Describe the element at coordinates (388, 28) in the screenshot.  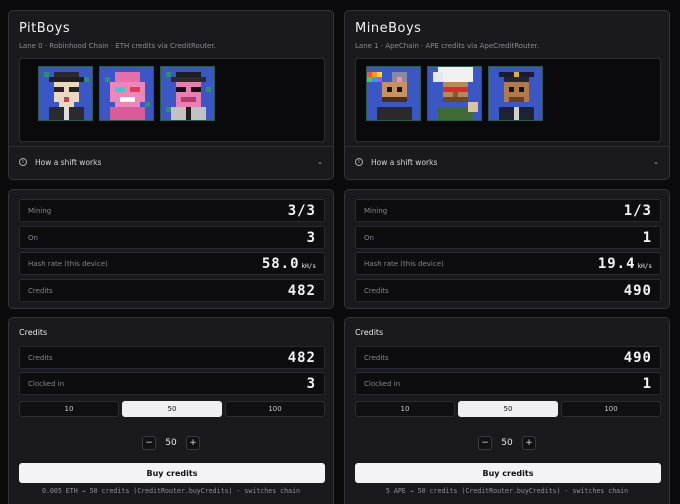
I see `lane-title: MineBoys` at that location.